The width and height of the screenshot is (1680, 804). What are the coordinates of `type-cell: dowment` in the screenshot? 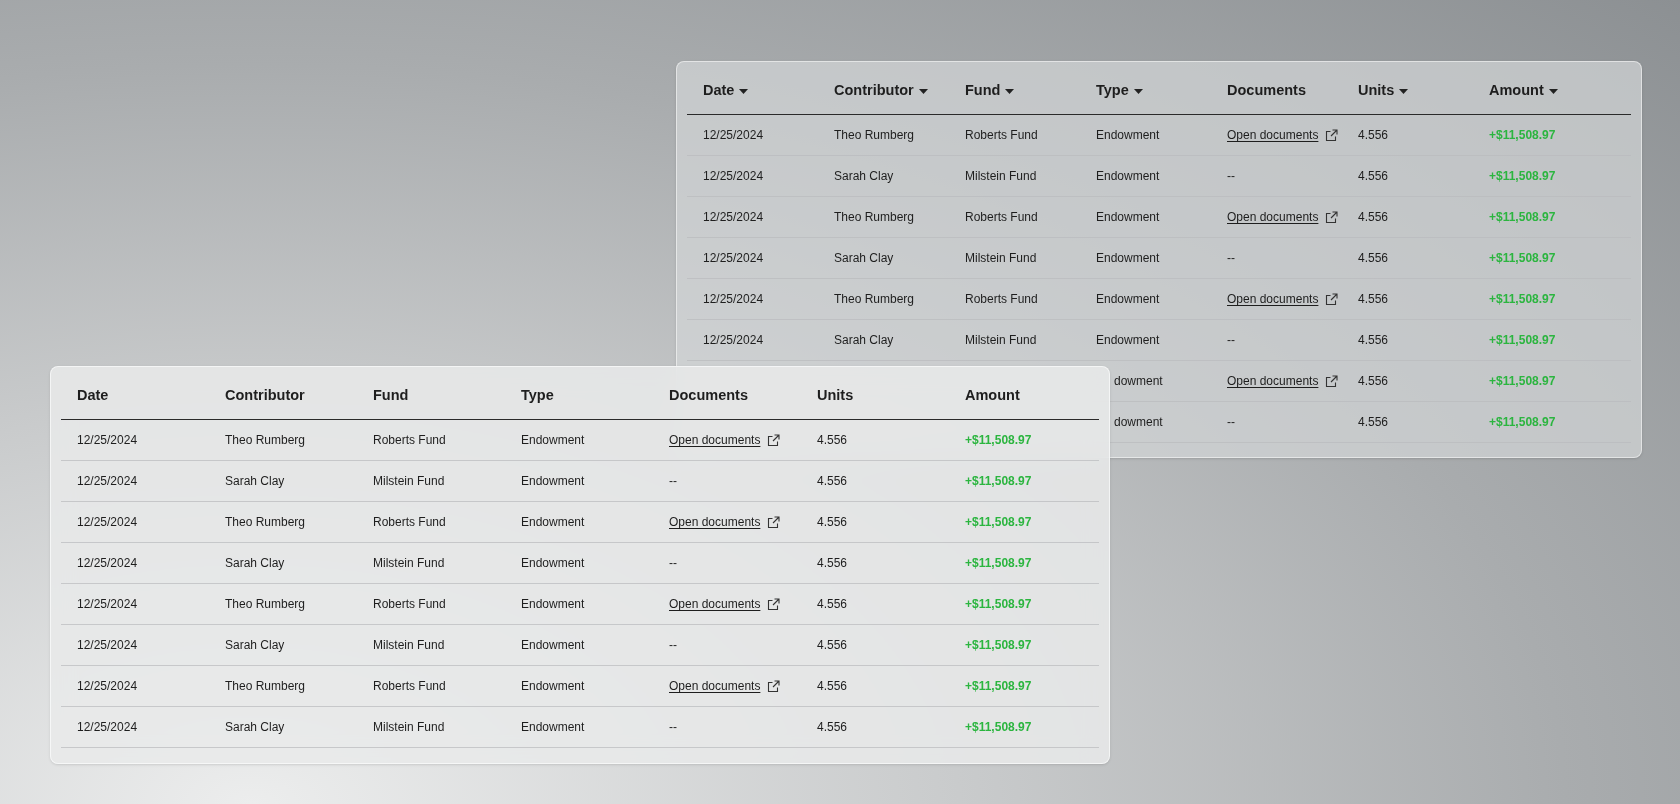 It's located at (1138, 422).